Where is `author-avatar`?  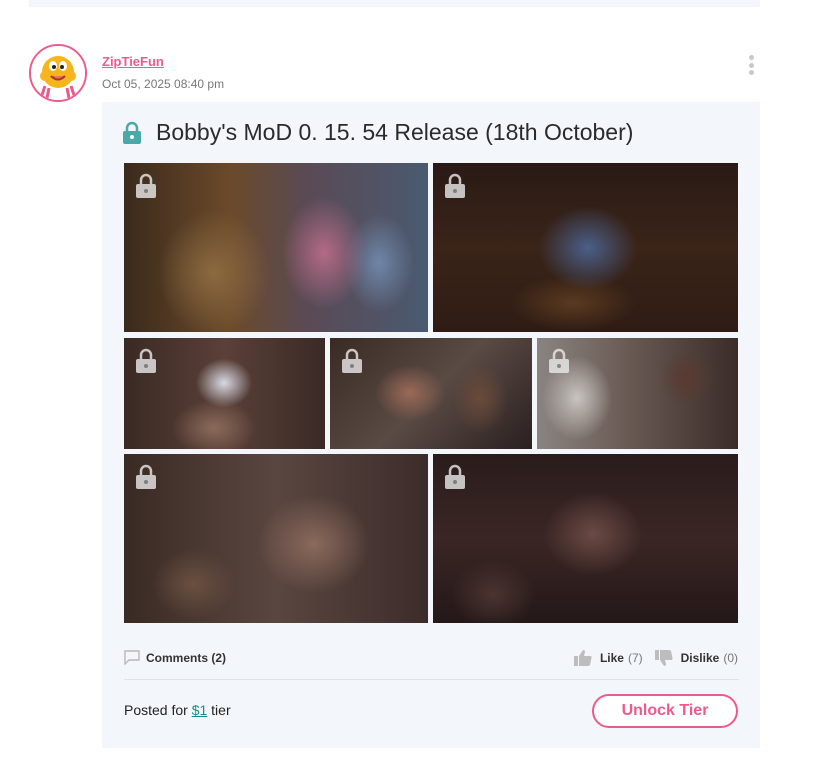 author-avatar is located at coordinates (58, 73).